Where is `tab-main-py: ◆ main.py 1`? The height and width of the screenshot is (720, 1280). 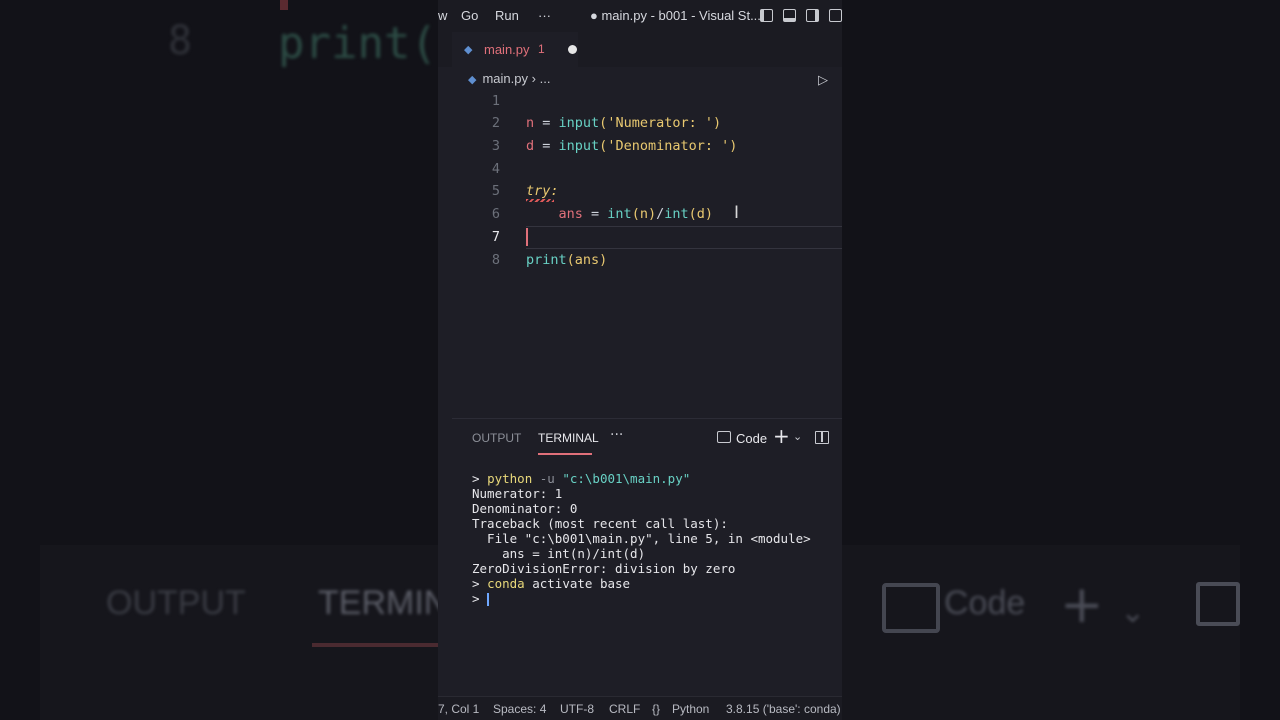 tab-main-py: ◆ main.py 1 is located at coordinates (515, 49).